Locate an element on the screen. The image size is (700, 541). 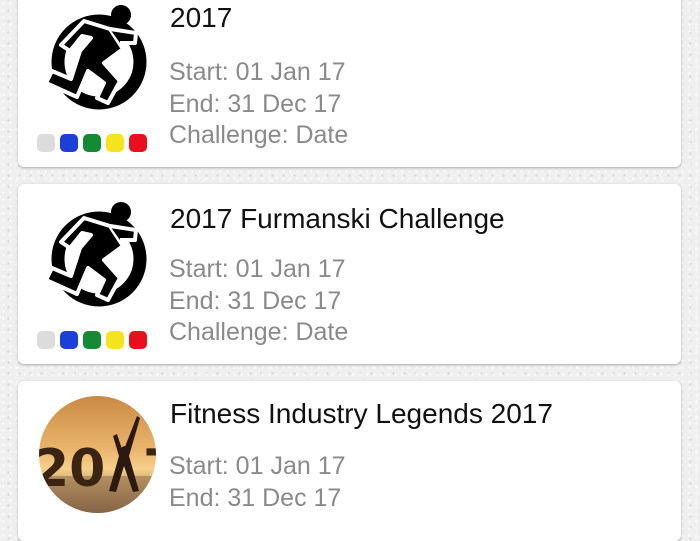
challenge-title: 2017 Furmanski Challenge is located at coordinates (337, 218).